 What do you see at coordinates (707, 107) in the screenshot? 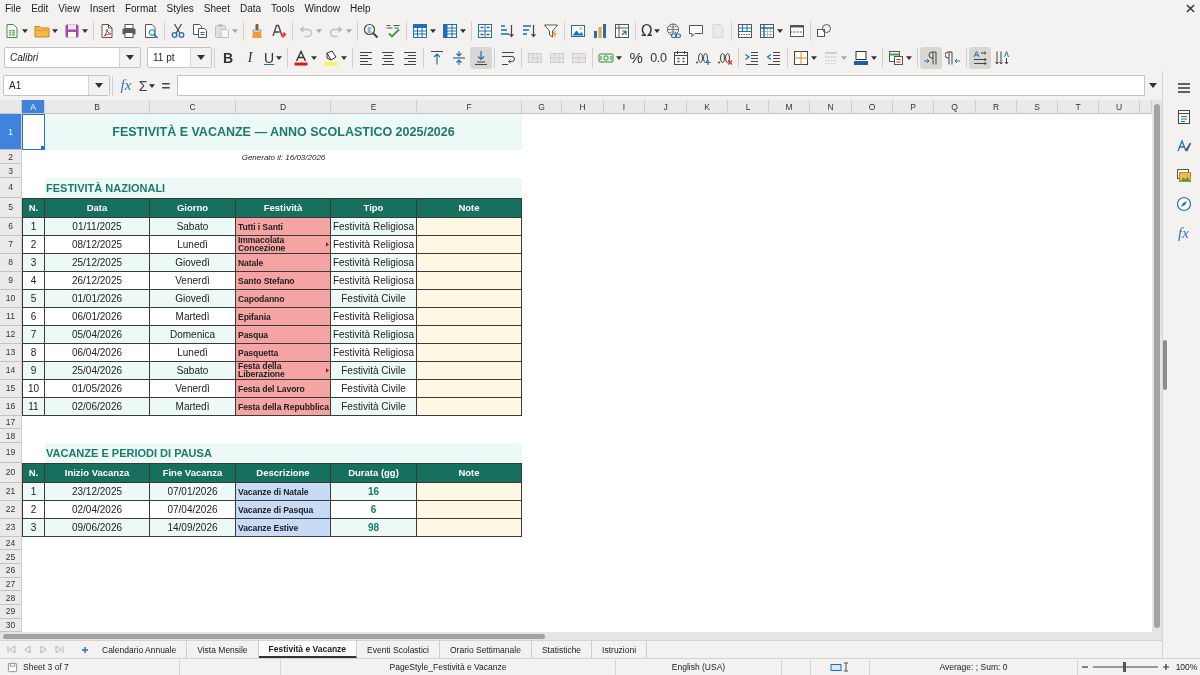
I see `column-header: K` at bounding box center [707, 107].